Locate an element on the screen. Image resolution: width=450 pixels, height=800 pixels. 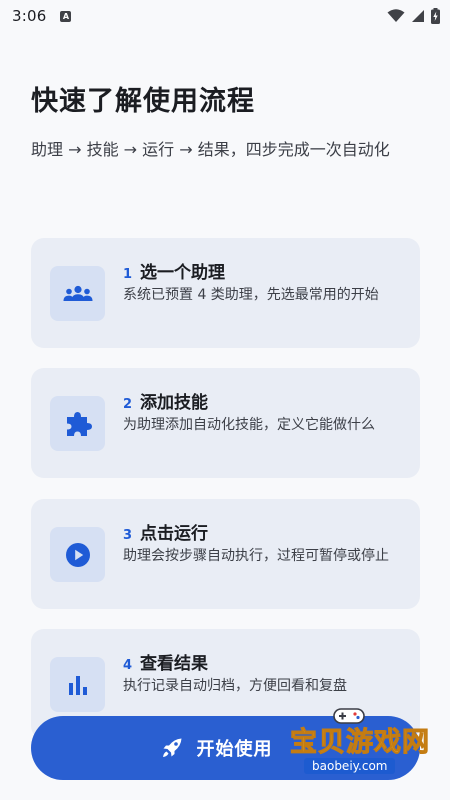
a-notification-icon: A is located at coordinates (66, 16).